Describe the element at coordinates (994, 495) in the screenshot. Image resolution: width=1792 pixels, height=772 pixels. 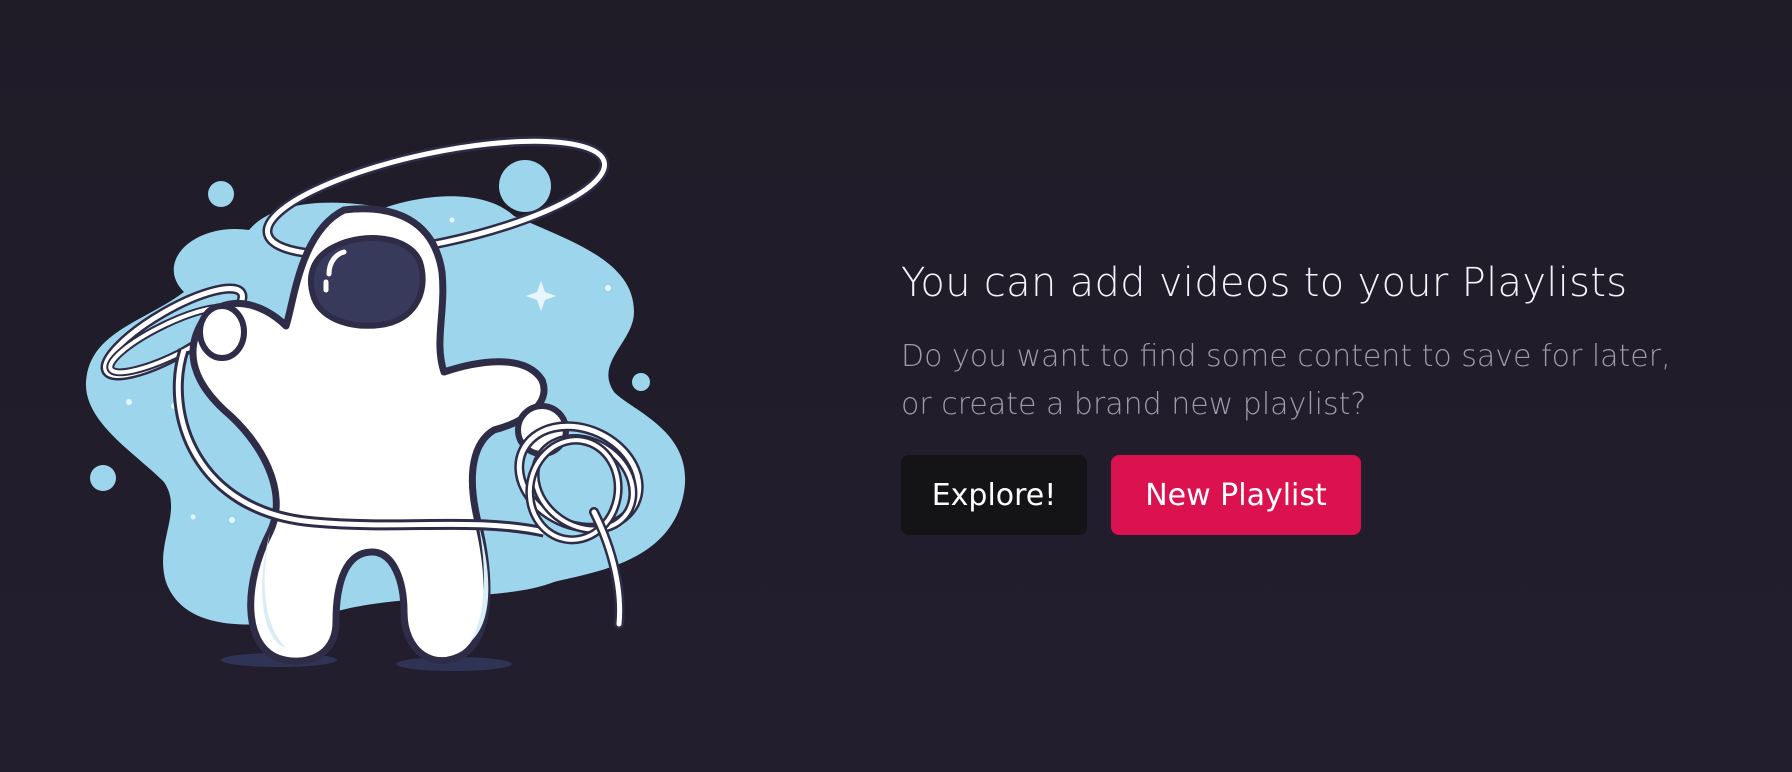
I see `explore-button: Explore!` at that location.